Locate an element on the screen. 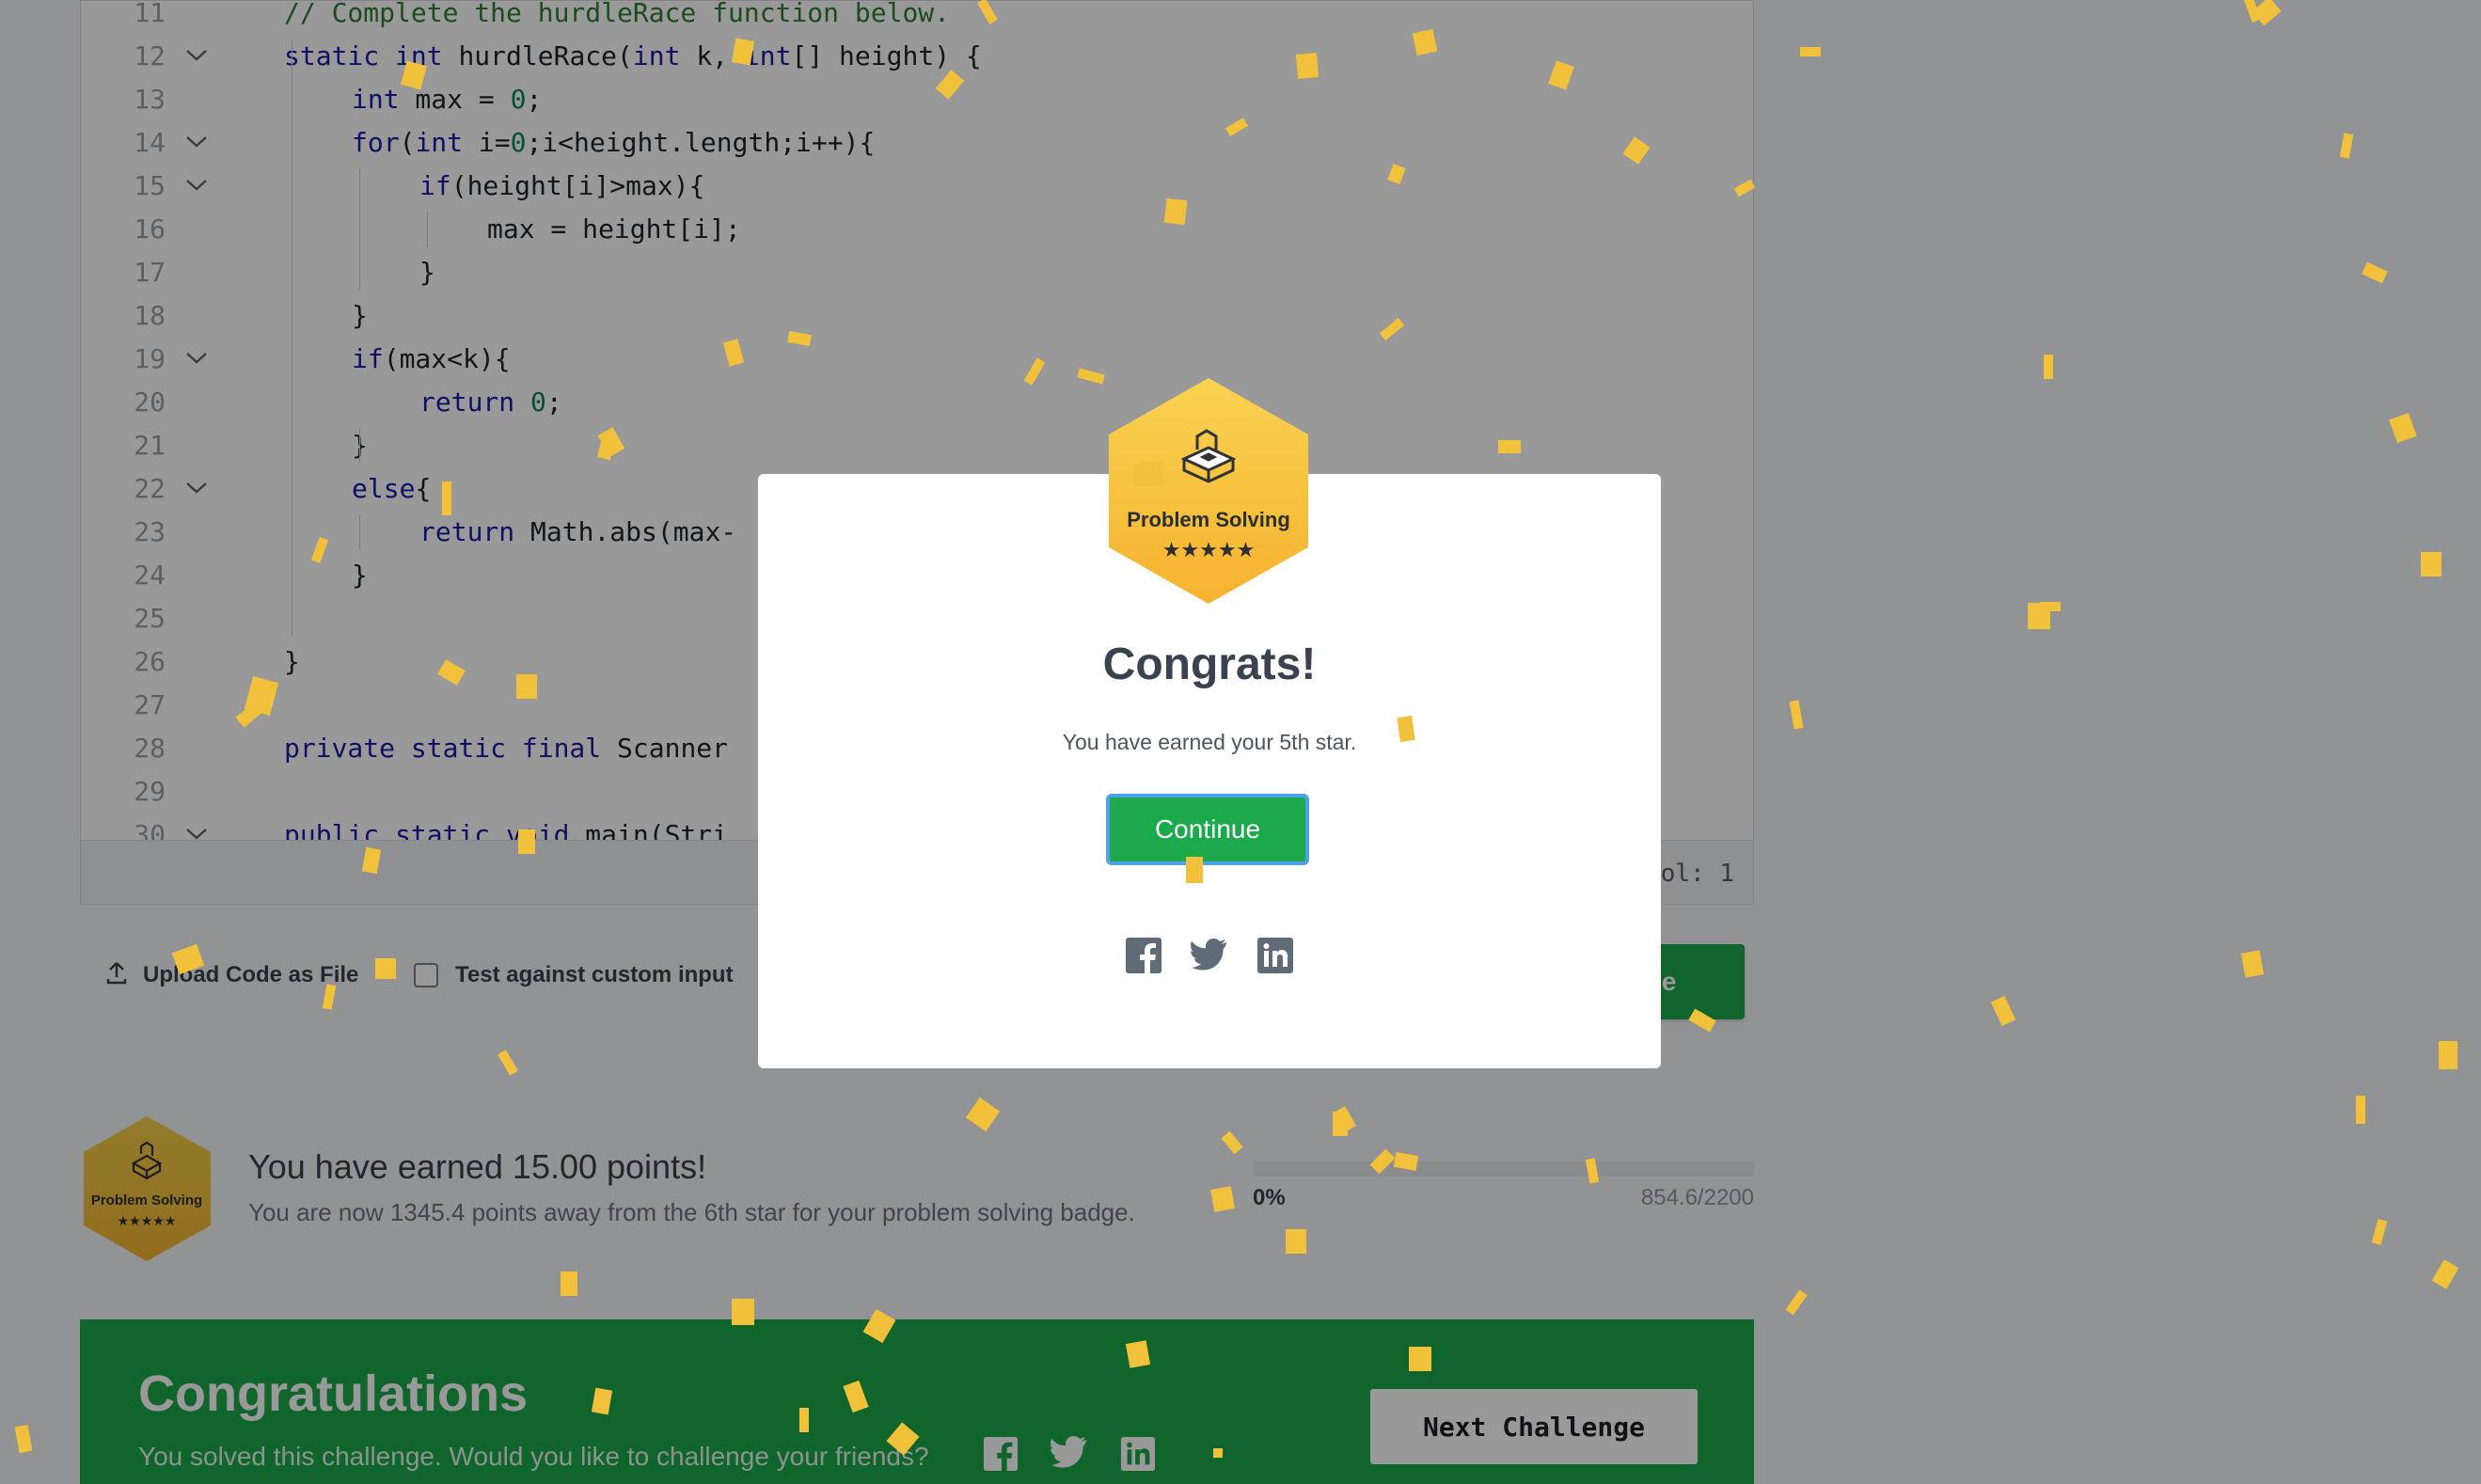 Image resolution: width=2481 pixels, height=1484 pixels. twitter-icon is located at coordinates (1210, 958).